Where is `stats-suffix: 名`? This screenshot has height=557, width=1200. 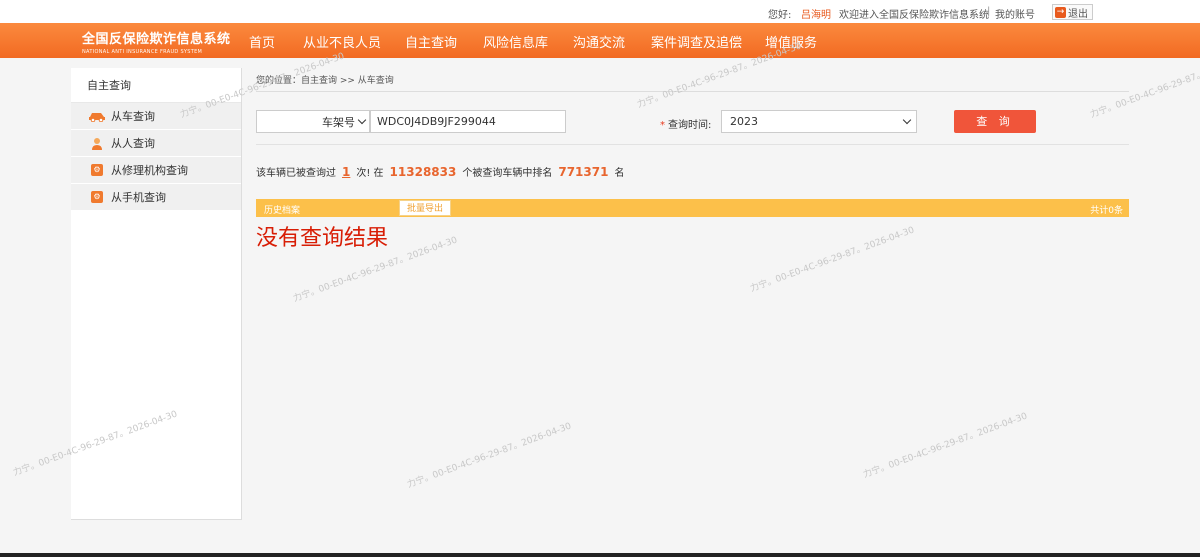 stats-suffix: 名 is located at coordinates (619, 173).